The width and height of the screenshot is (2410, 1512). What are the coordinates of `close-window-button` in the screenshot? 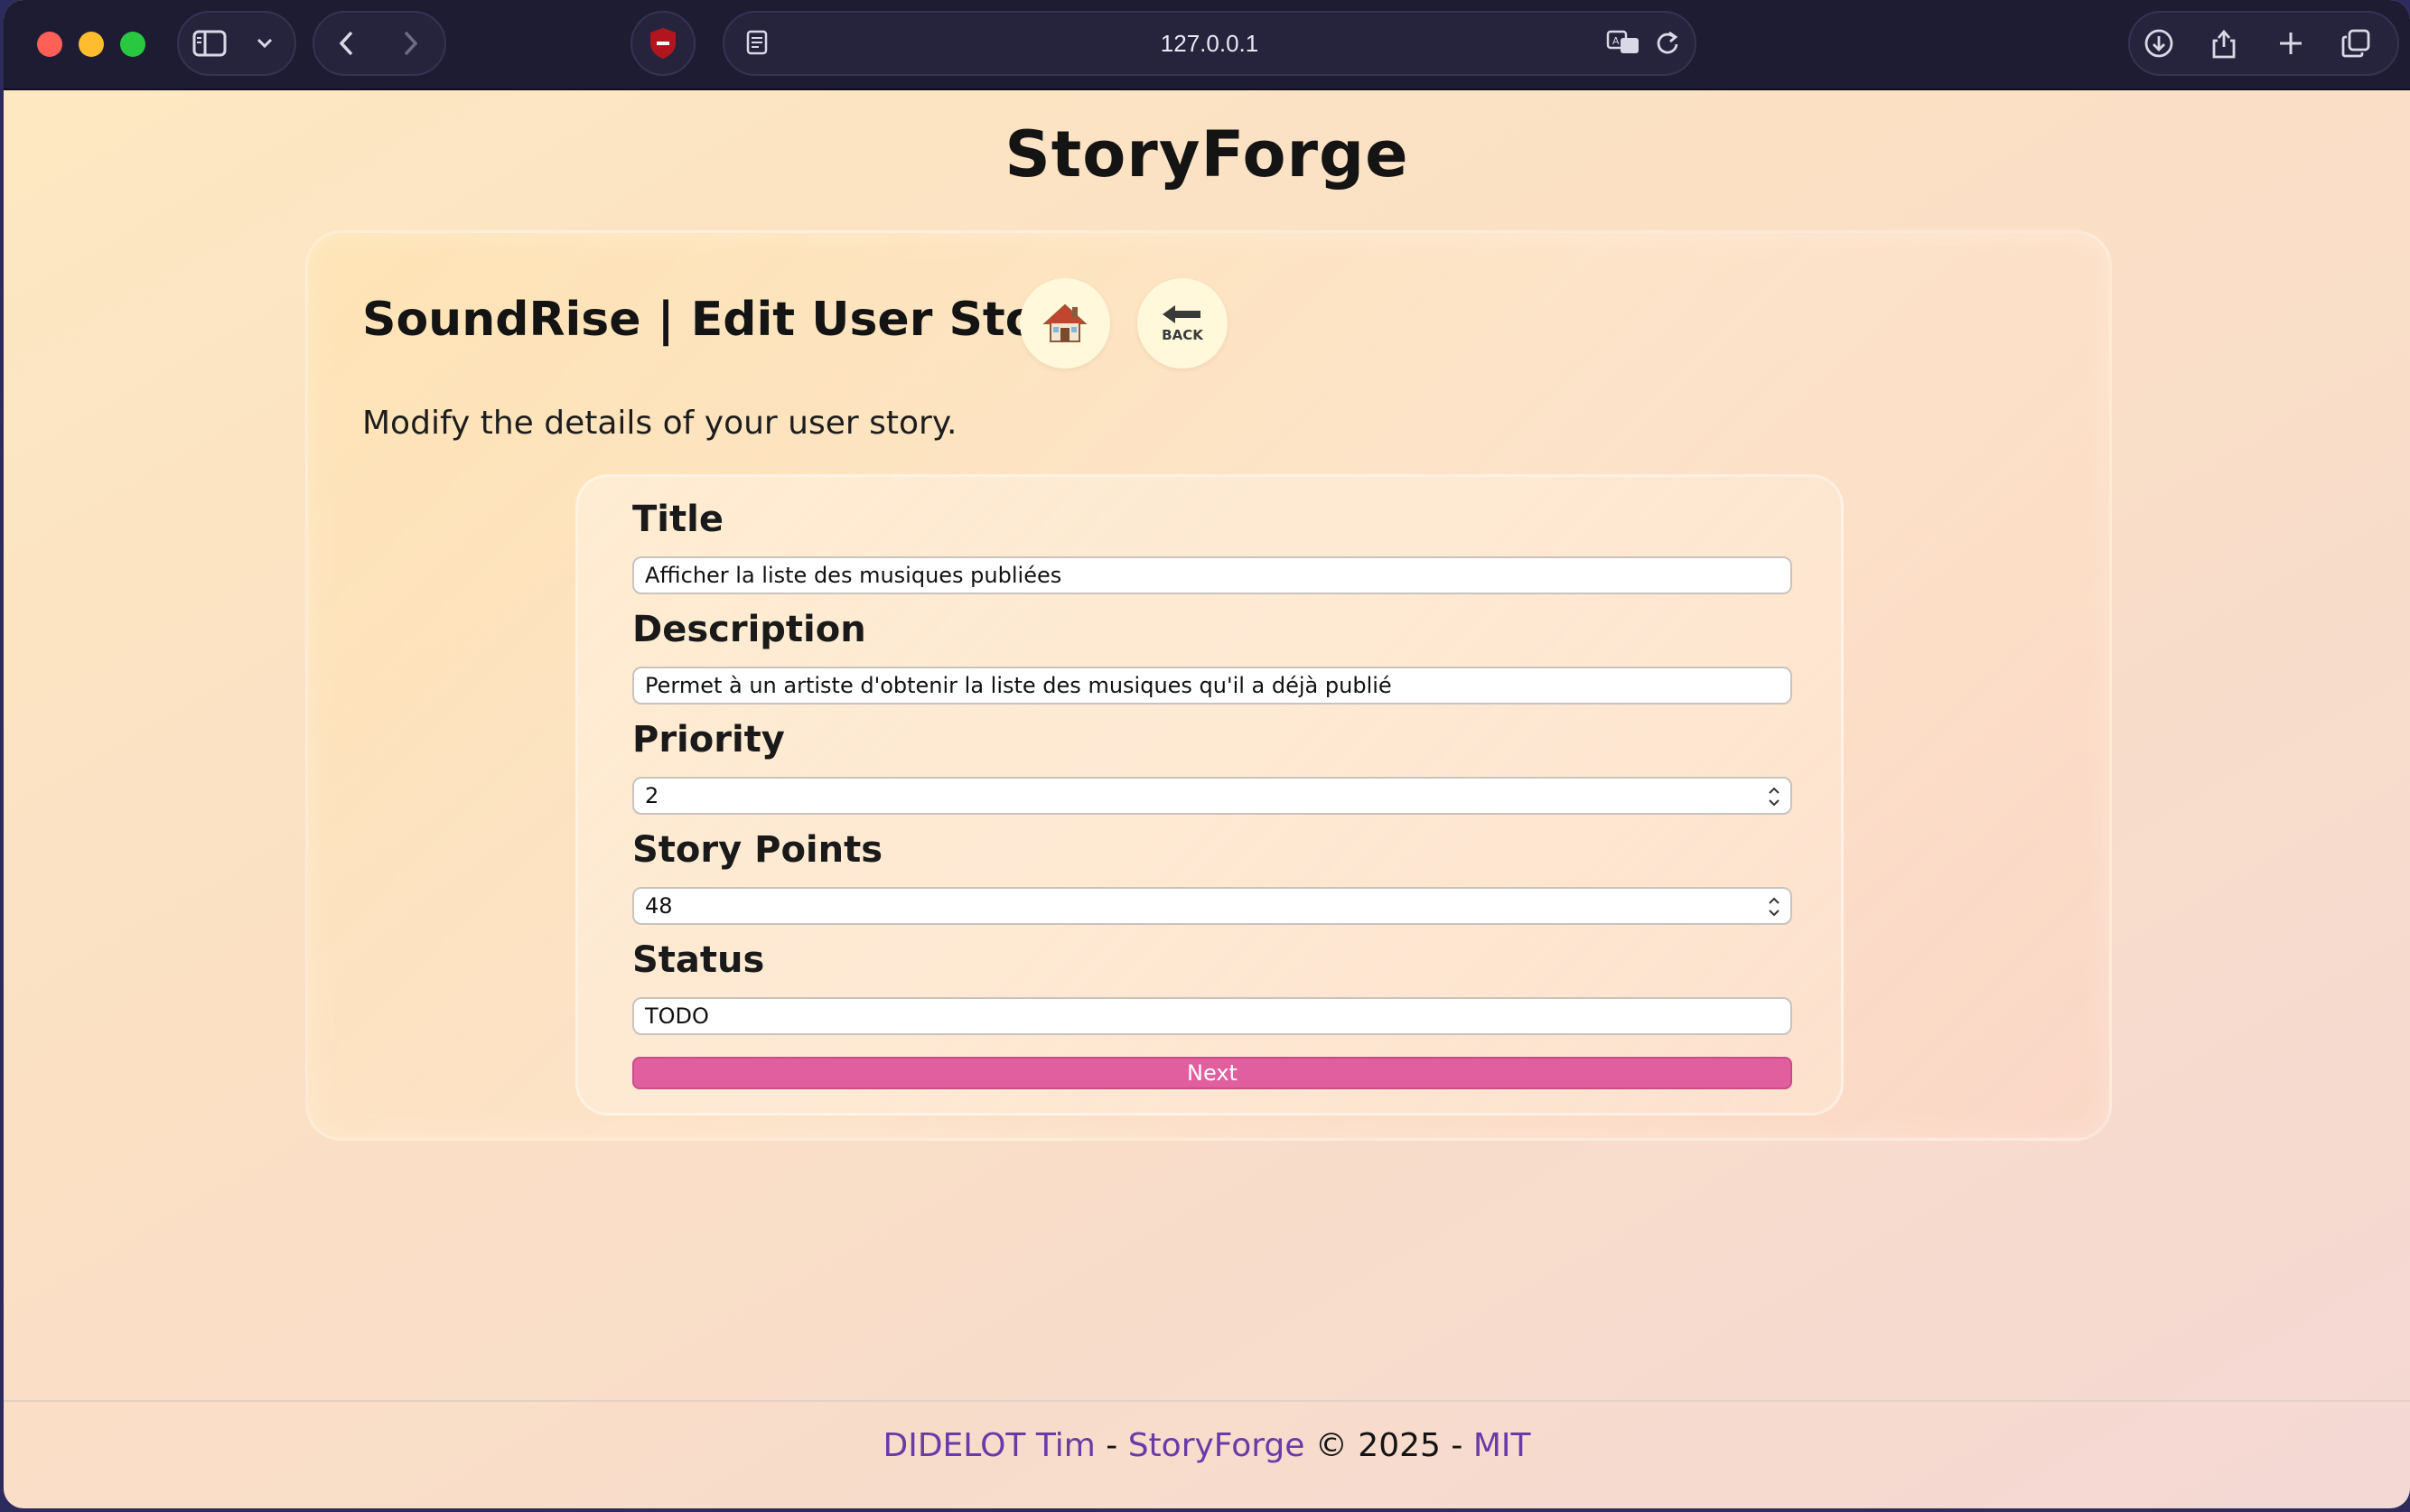 It's located at (49, 44).